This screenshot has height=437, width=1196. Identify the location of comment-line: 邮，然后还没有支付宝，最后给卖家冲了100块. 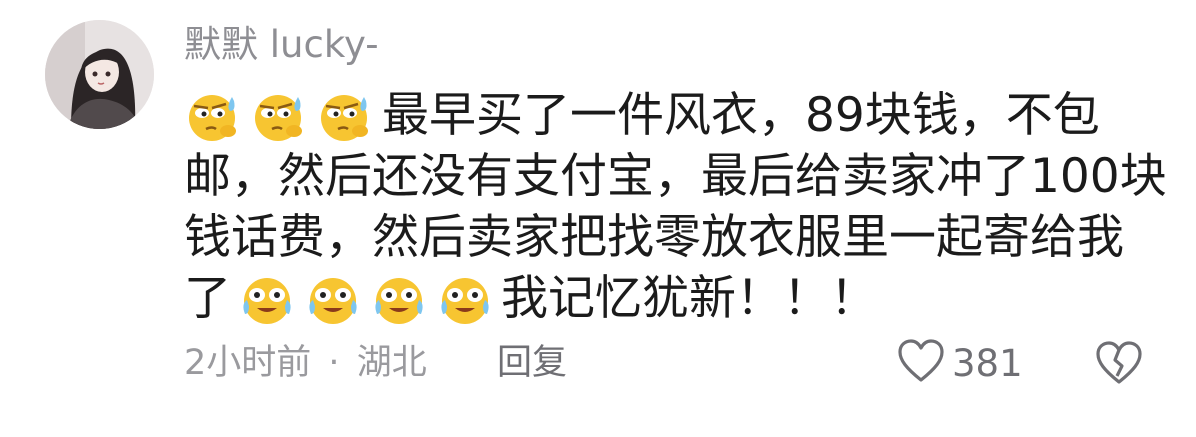
(675, 176).